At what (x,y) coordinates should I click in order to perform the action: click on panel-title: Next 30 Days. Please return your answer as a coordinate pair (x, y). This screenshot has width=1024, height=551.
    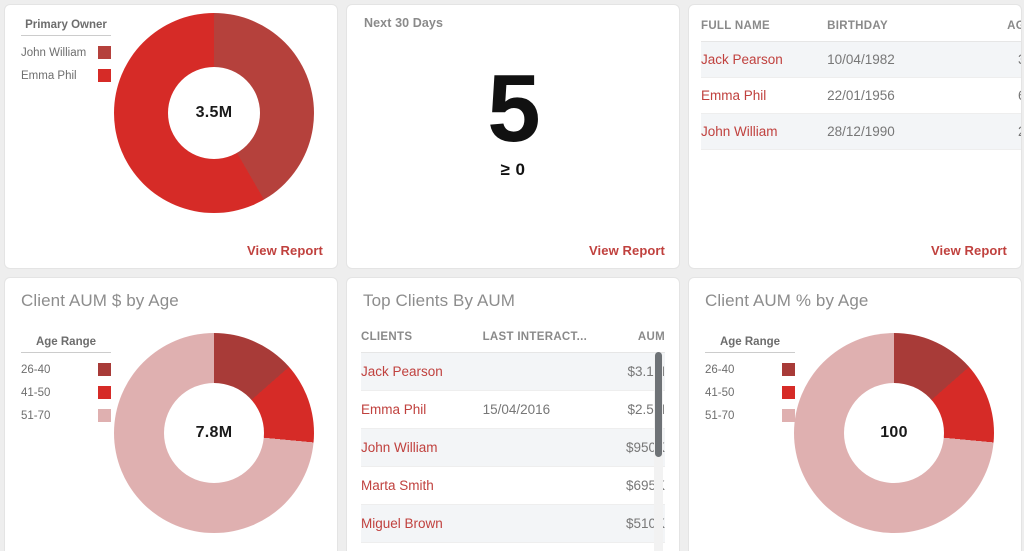
    Looking at the image, I should click on (404, 23).